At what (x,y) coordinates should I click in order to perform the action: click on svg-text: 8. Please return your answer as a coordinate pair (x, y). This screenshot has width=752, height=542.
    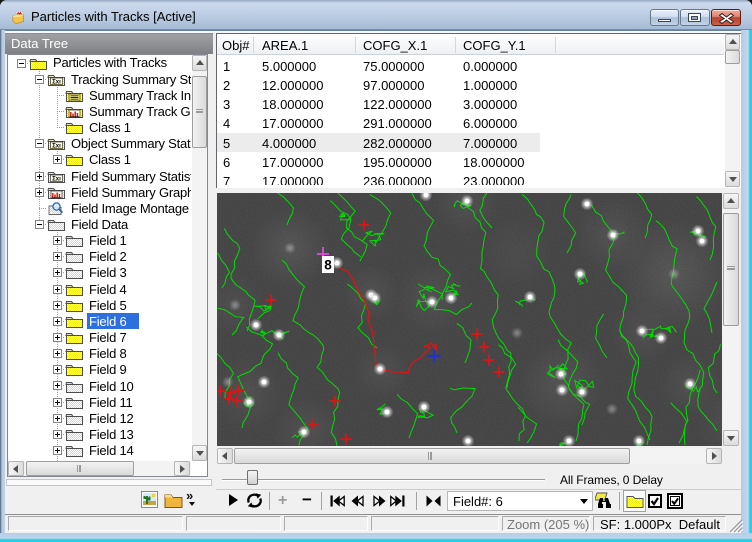
    Looking at the image, I should click on (328, 265).